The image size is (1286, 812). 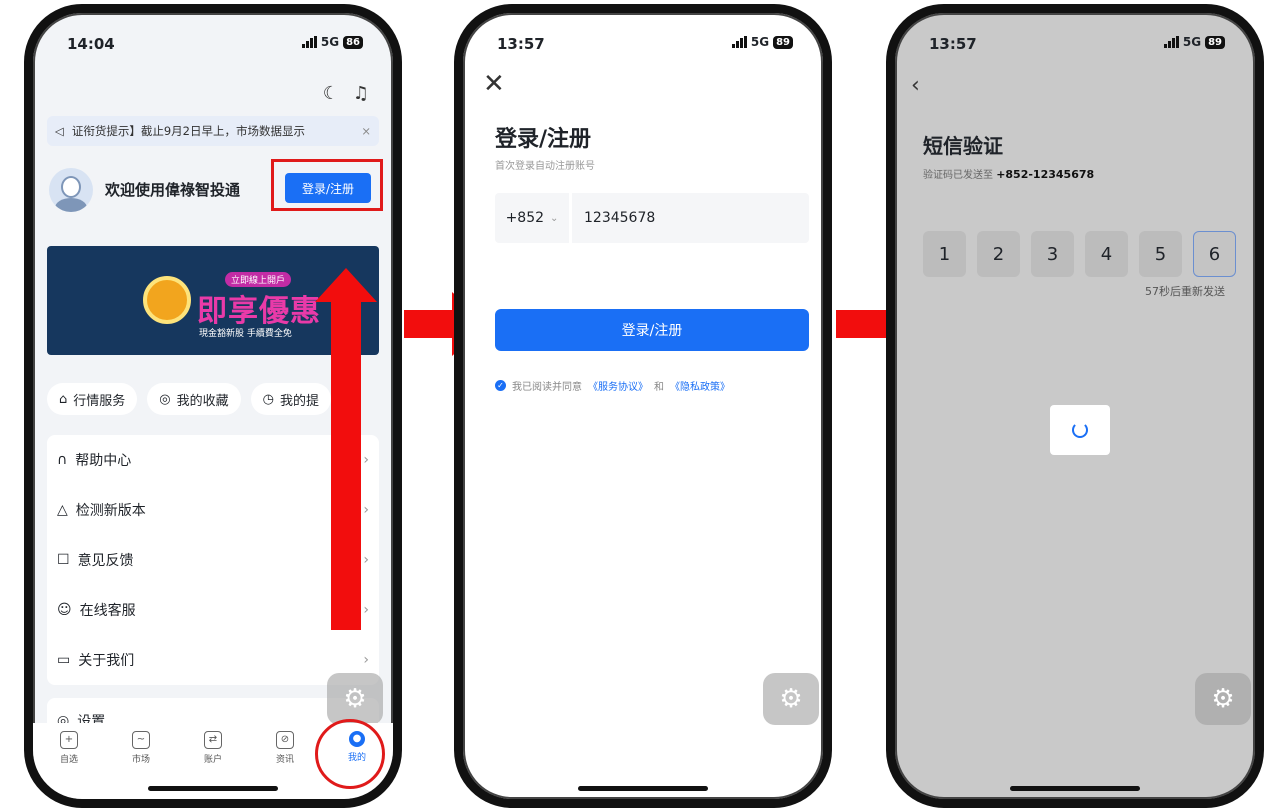 I want to click on highlight-circle, so click(x=350, y=754).